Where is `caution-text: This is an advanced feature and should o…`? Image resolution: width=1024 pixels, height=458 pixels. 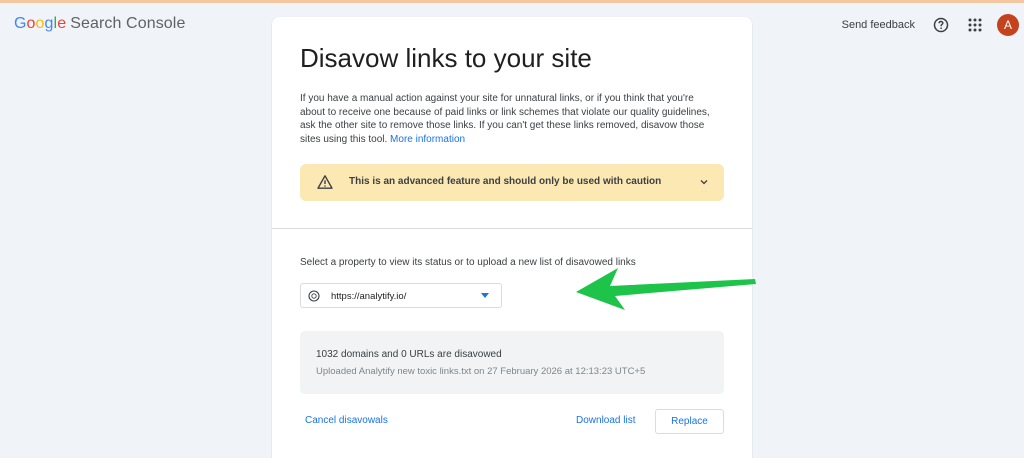
caution-text: This is an advanced feature and should o… is located at coordinates (505, 181).